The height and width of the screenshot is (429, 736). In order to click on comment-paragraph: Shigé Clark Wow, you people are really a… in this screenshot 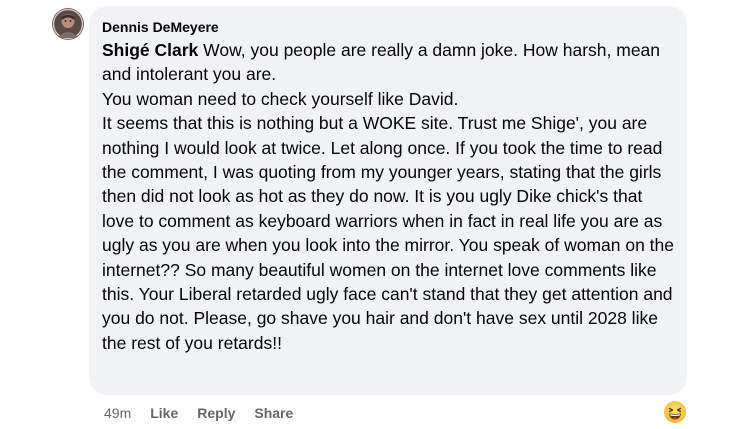, I will do `click(388, 62)`.